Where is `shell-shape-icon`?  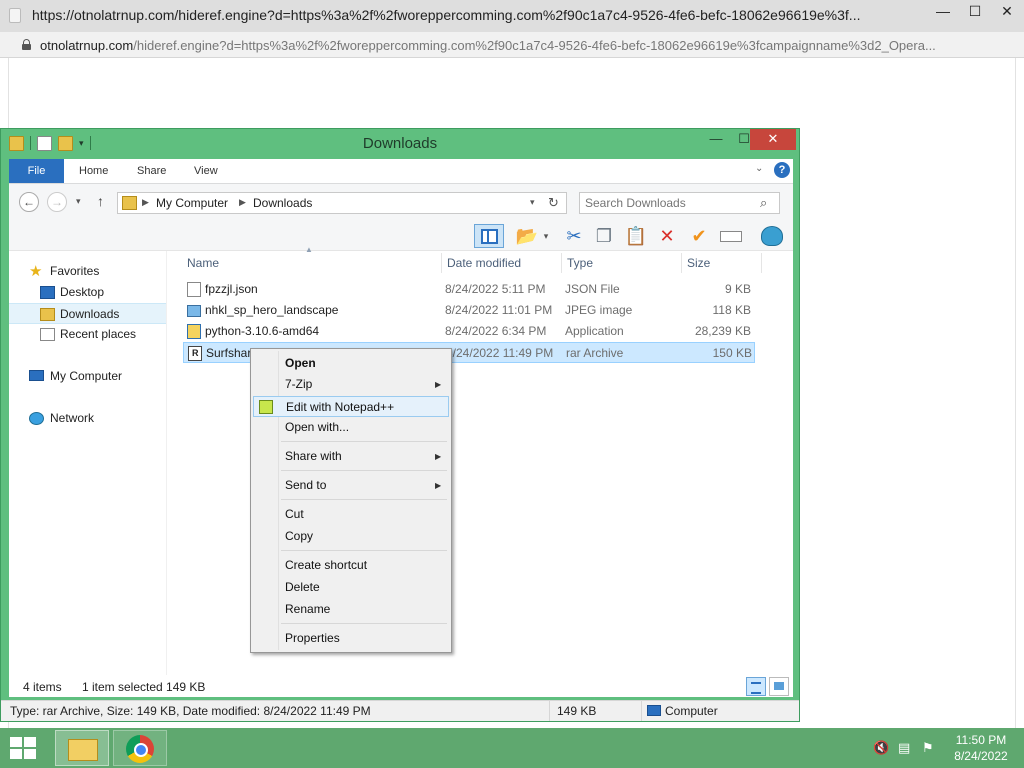 shell-shape-icon is located at coordinates (772, 236).